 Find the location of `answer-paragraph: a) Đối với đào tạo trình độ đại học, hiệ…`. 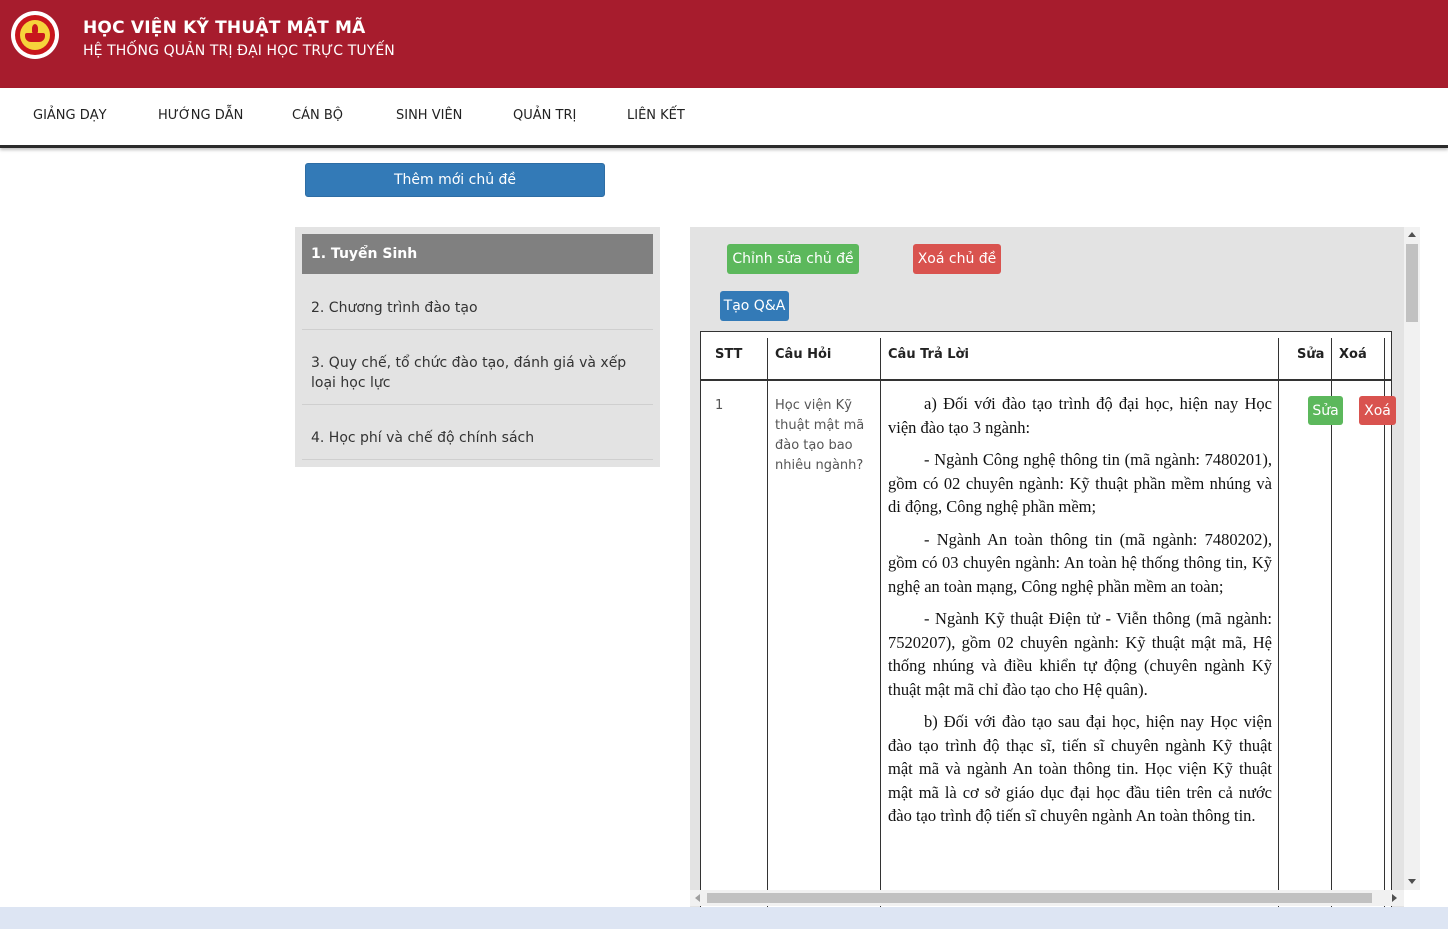

answer-paragraph: a) Đối với đào tạo trình độ đại học, hiệ… is located at coordinates (1080, 415).